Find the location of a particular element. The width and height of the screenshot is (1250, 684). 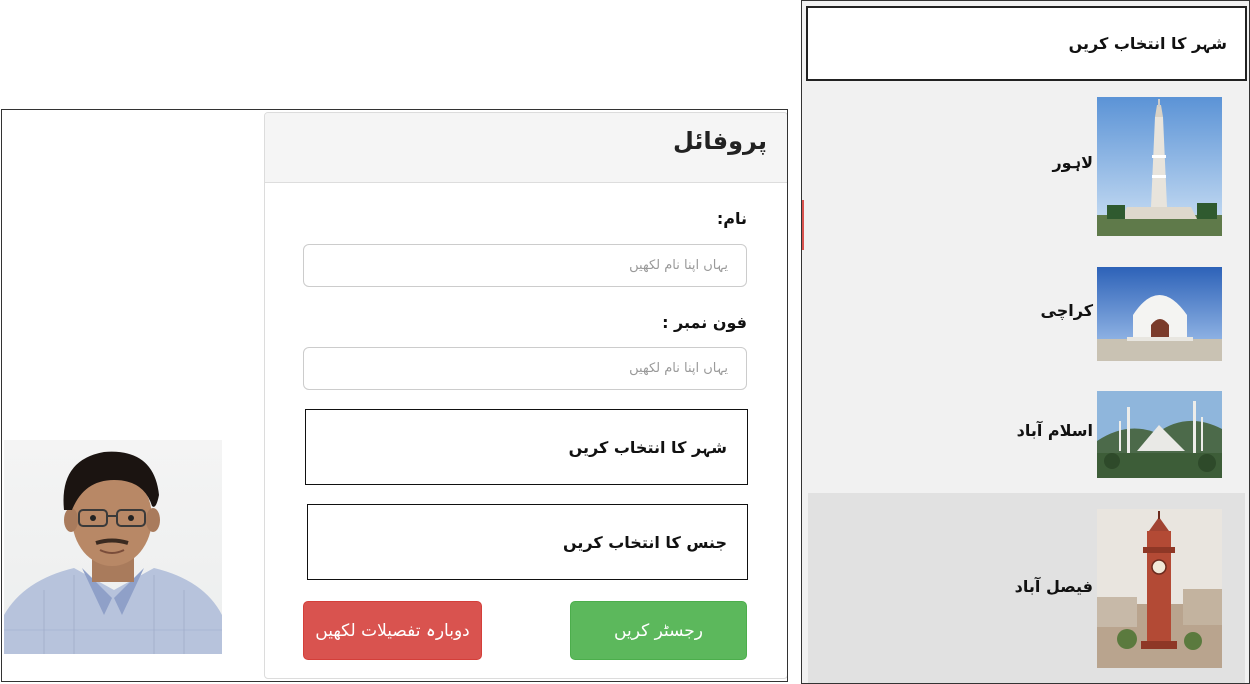

city-name: اسلام آباد is located at coordinates (1054, 430).